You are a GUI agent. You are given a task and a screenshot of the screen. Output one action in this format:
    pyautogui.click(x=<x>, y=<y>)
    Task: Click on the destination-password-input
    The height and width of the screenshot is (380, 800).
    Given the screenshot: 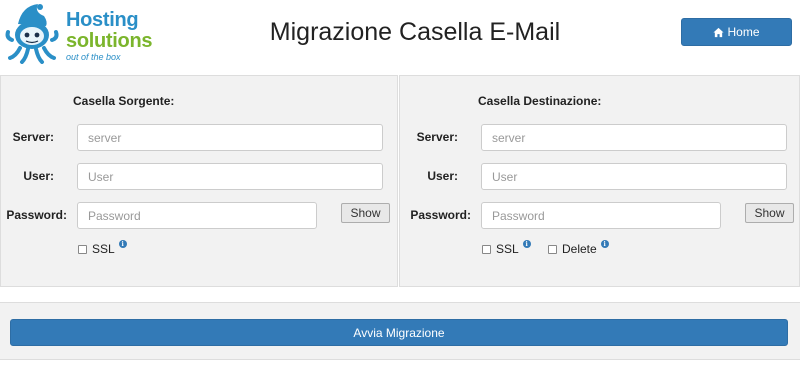 What is the action you would take?
    pyautogui.click(x=601, y=215)
    